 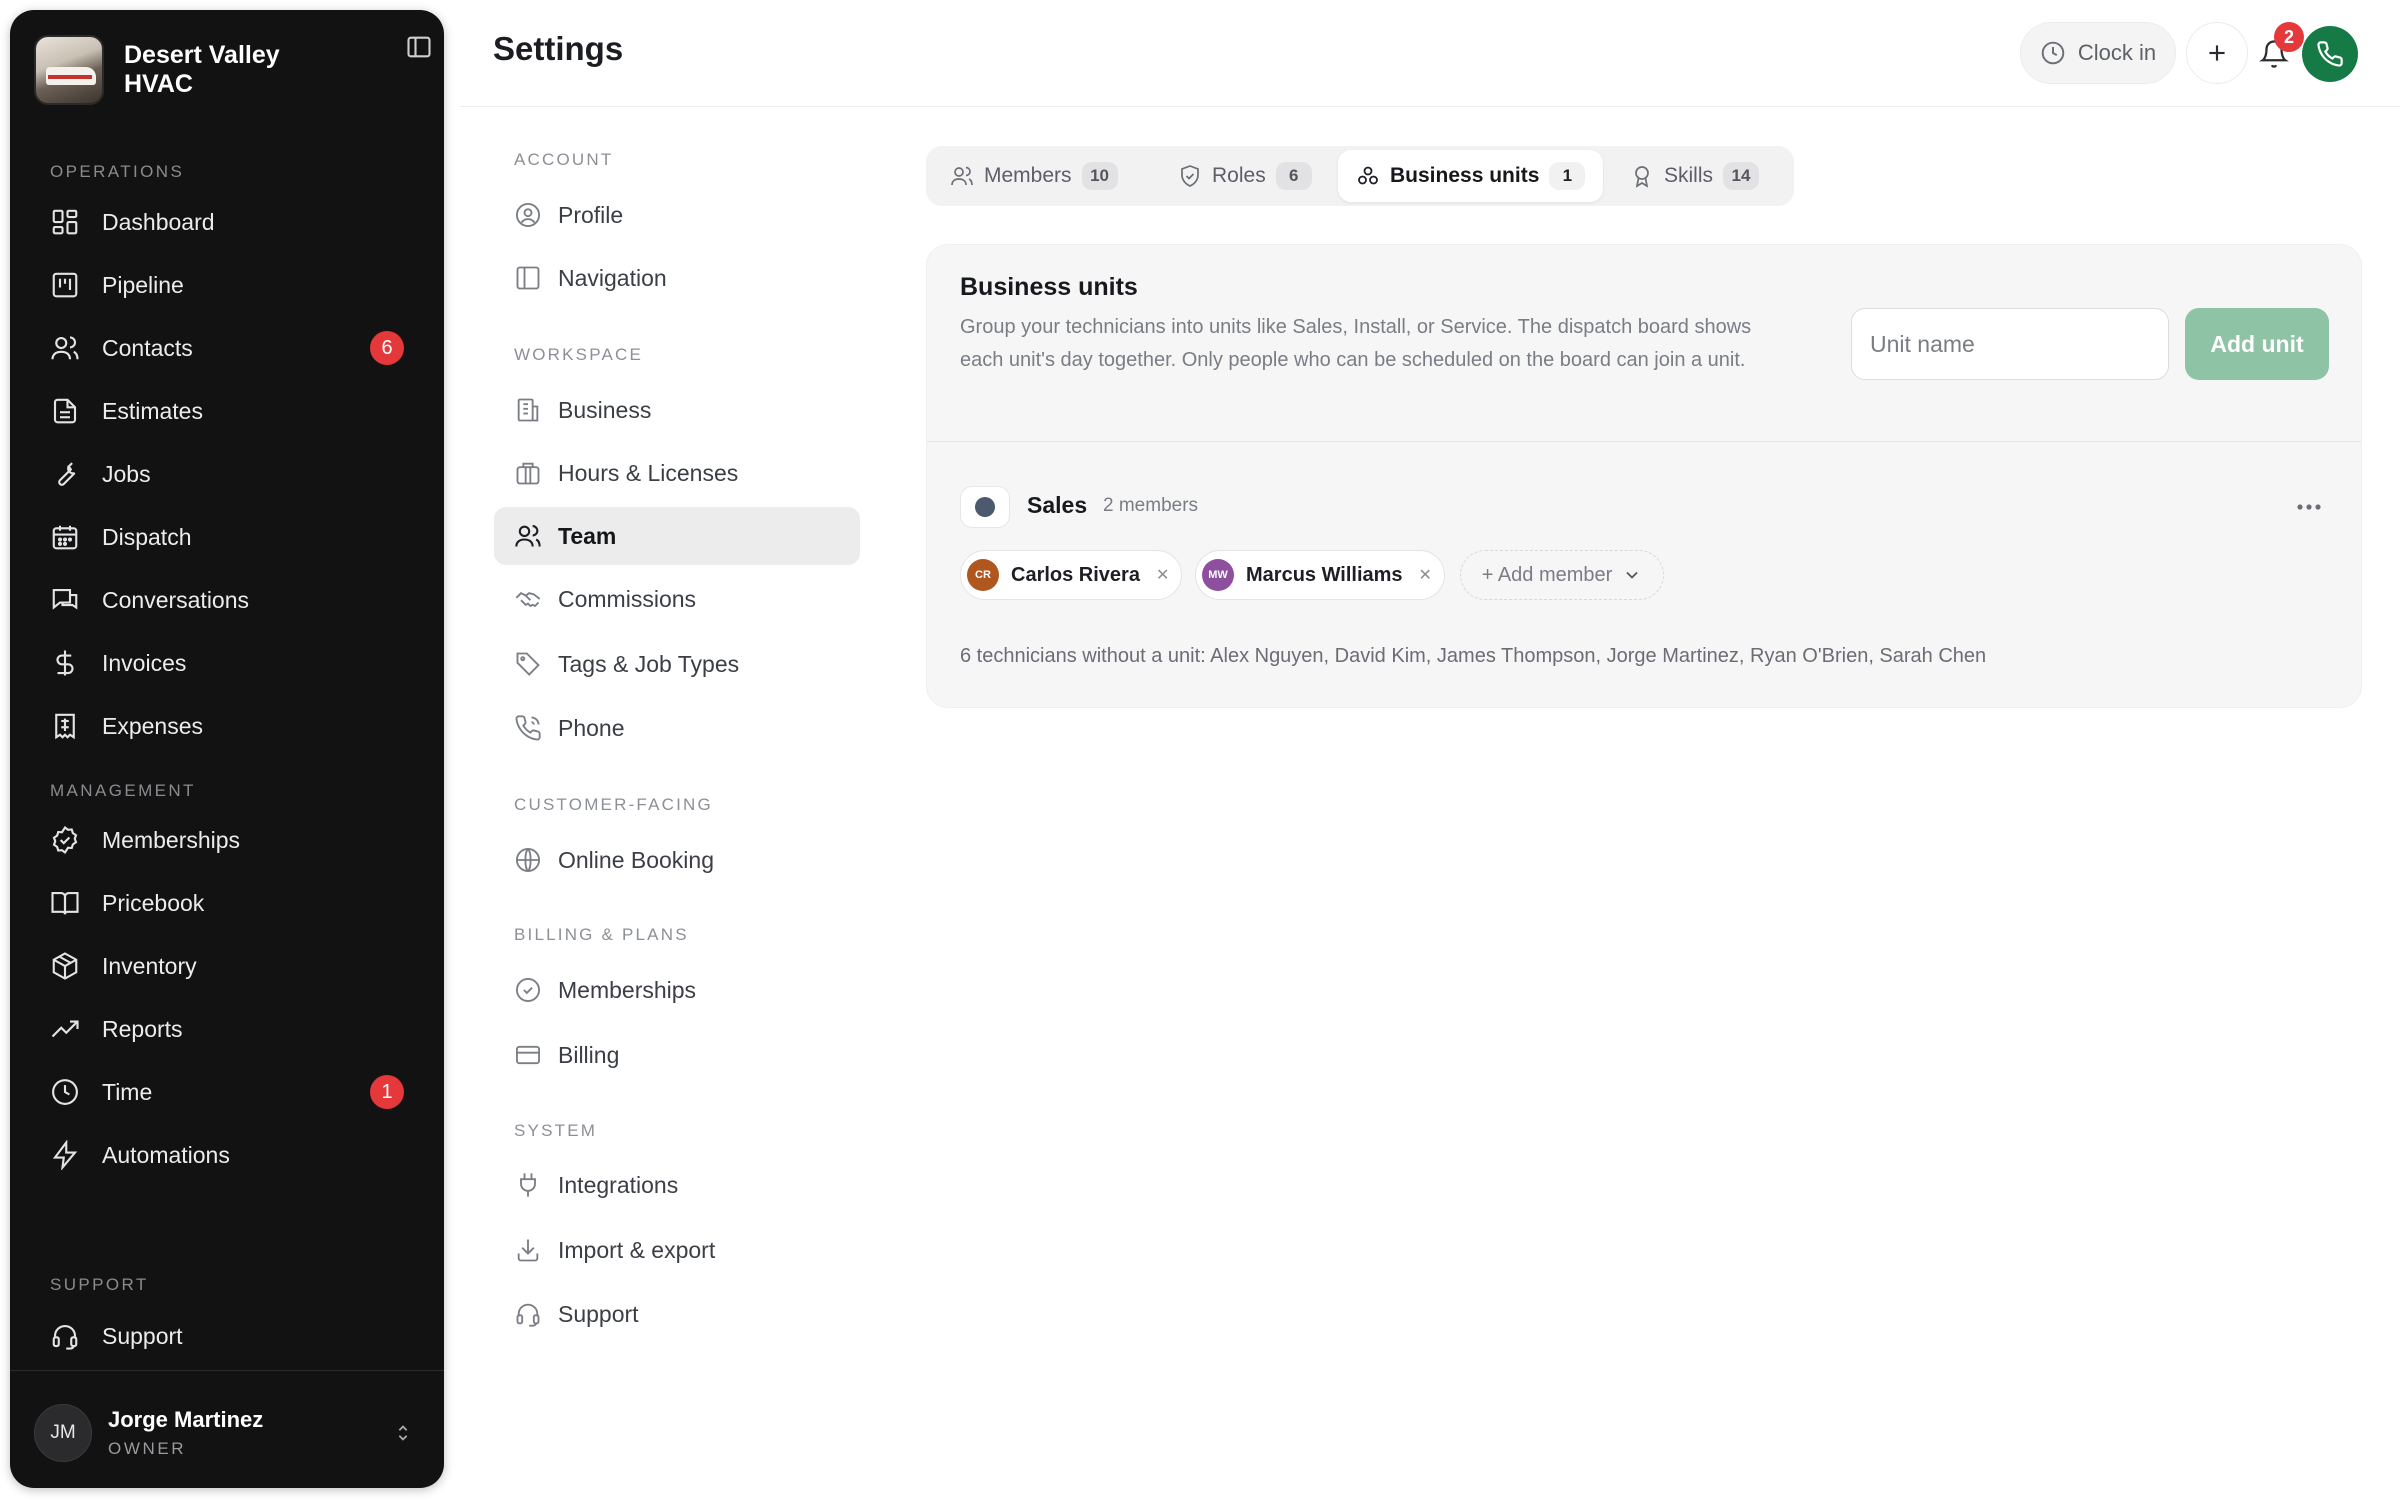 I want to click on user-circle-icon, so click(x=528, y=215).